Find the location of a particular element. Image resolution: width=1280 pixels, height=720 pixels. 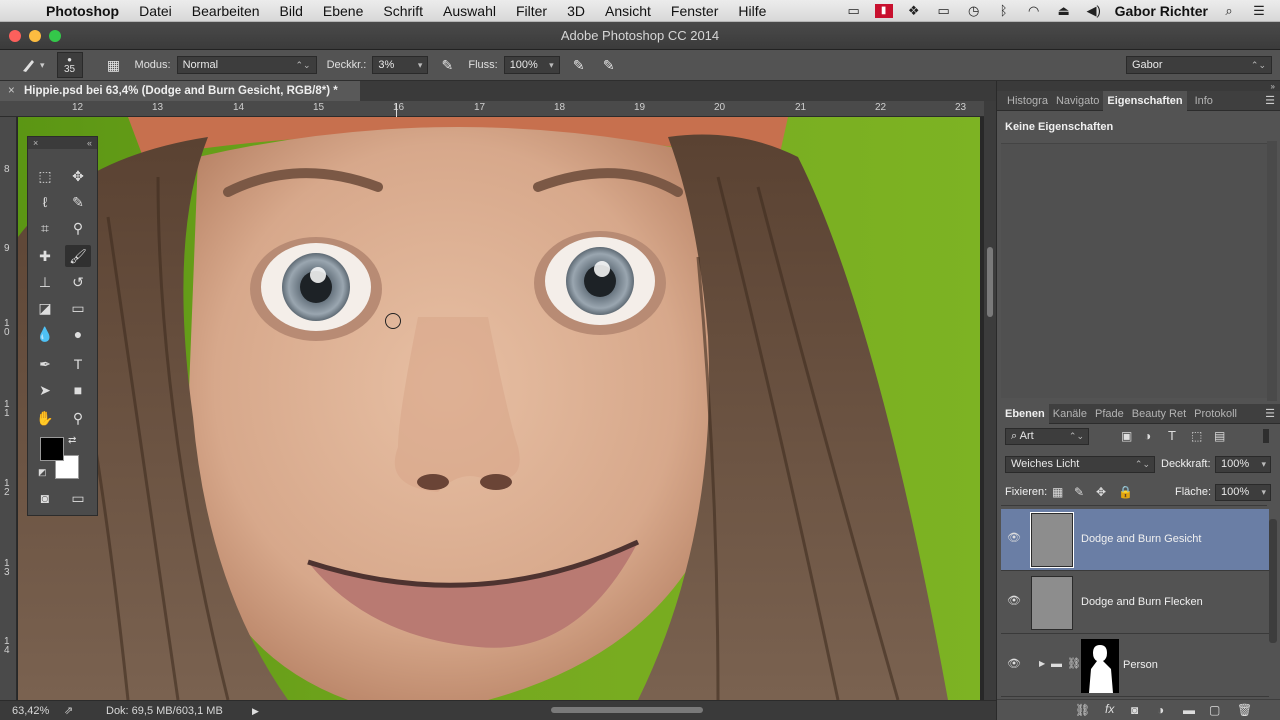

dodge-tool-icon: ● is located at coordinates (78, 334).